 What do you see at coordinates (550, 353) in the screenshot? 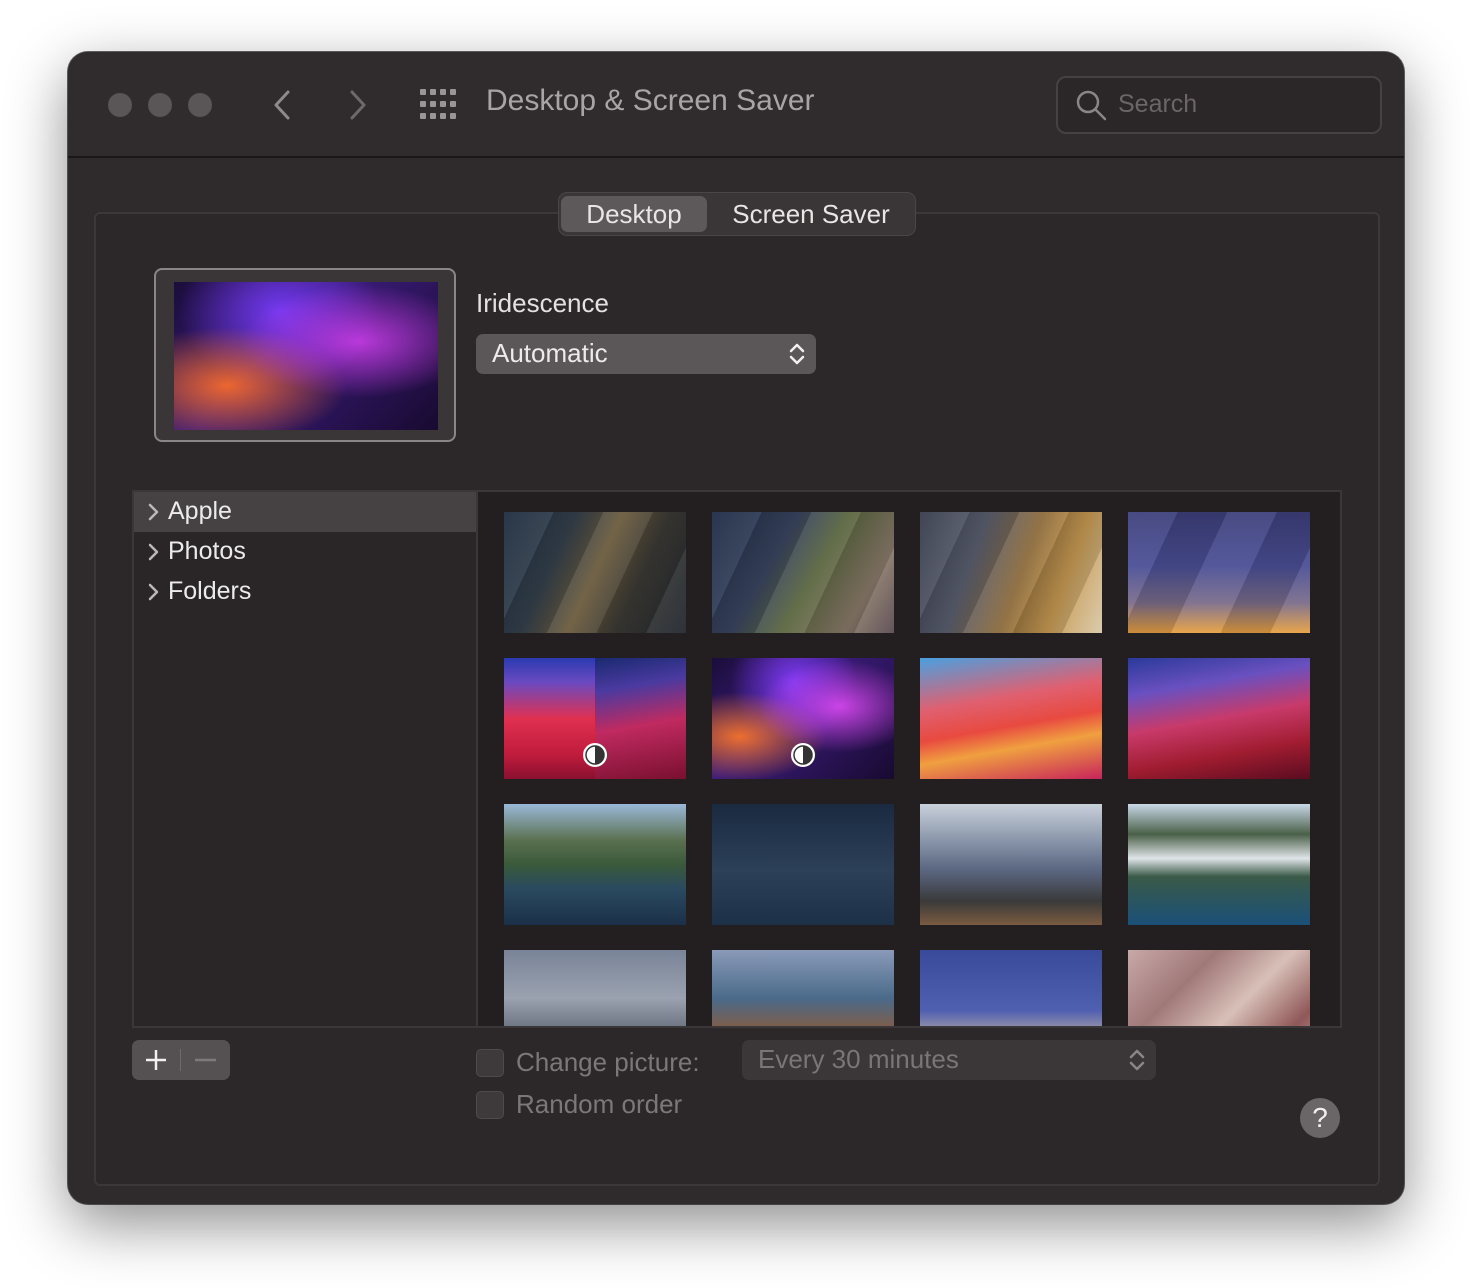
I see `appearance-mode-value: Automatic` at bounding box center [550, 353].